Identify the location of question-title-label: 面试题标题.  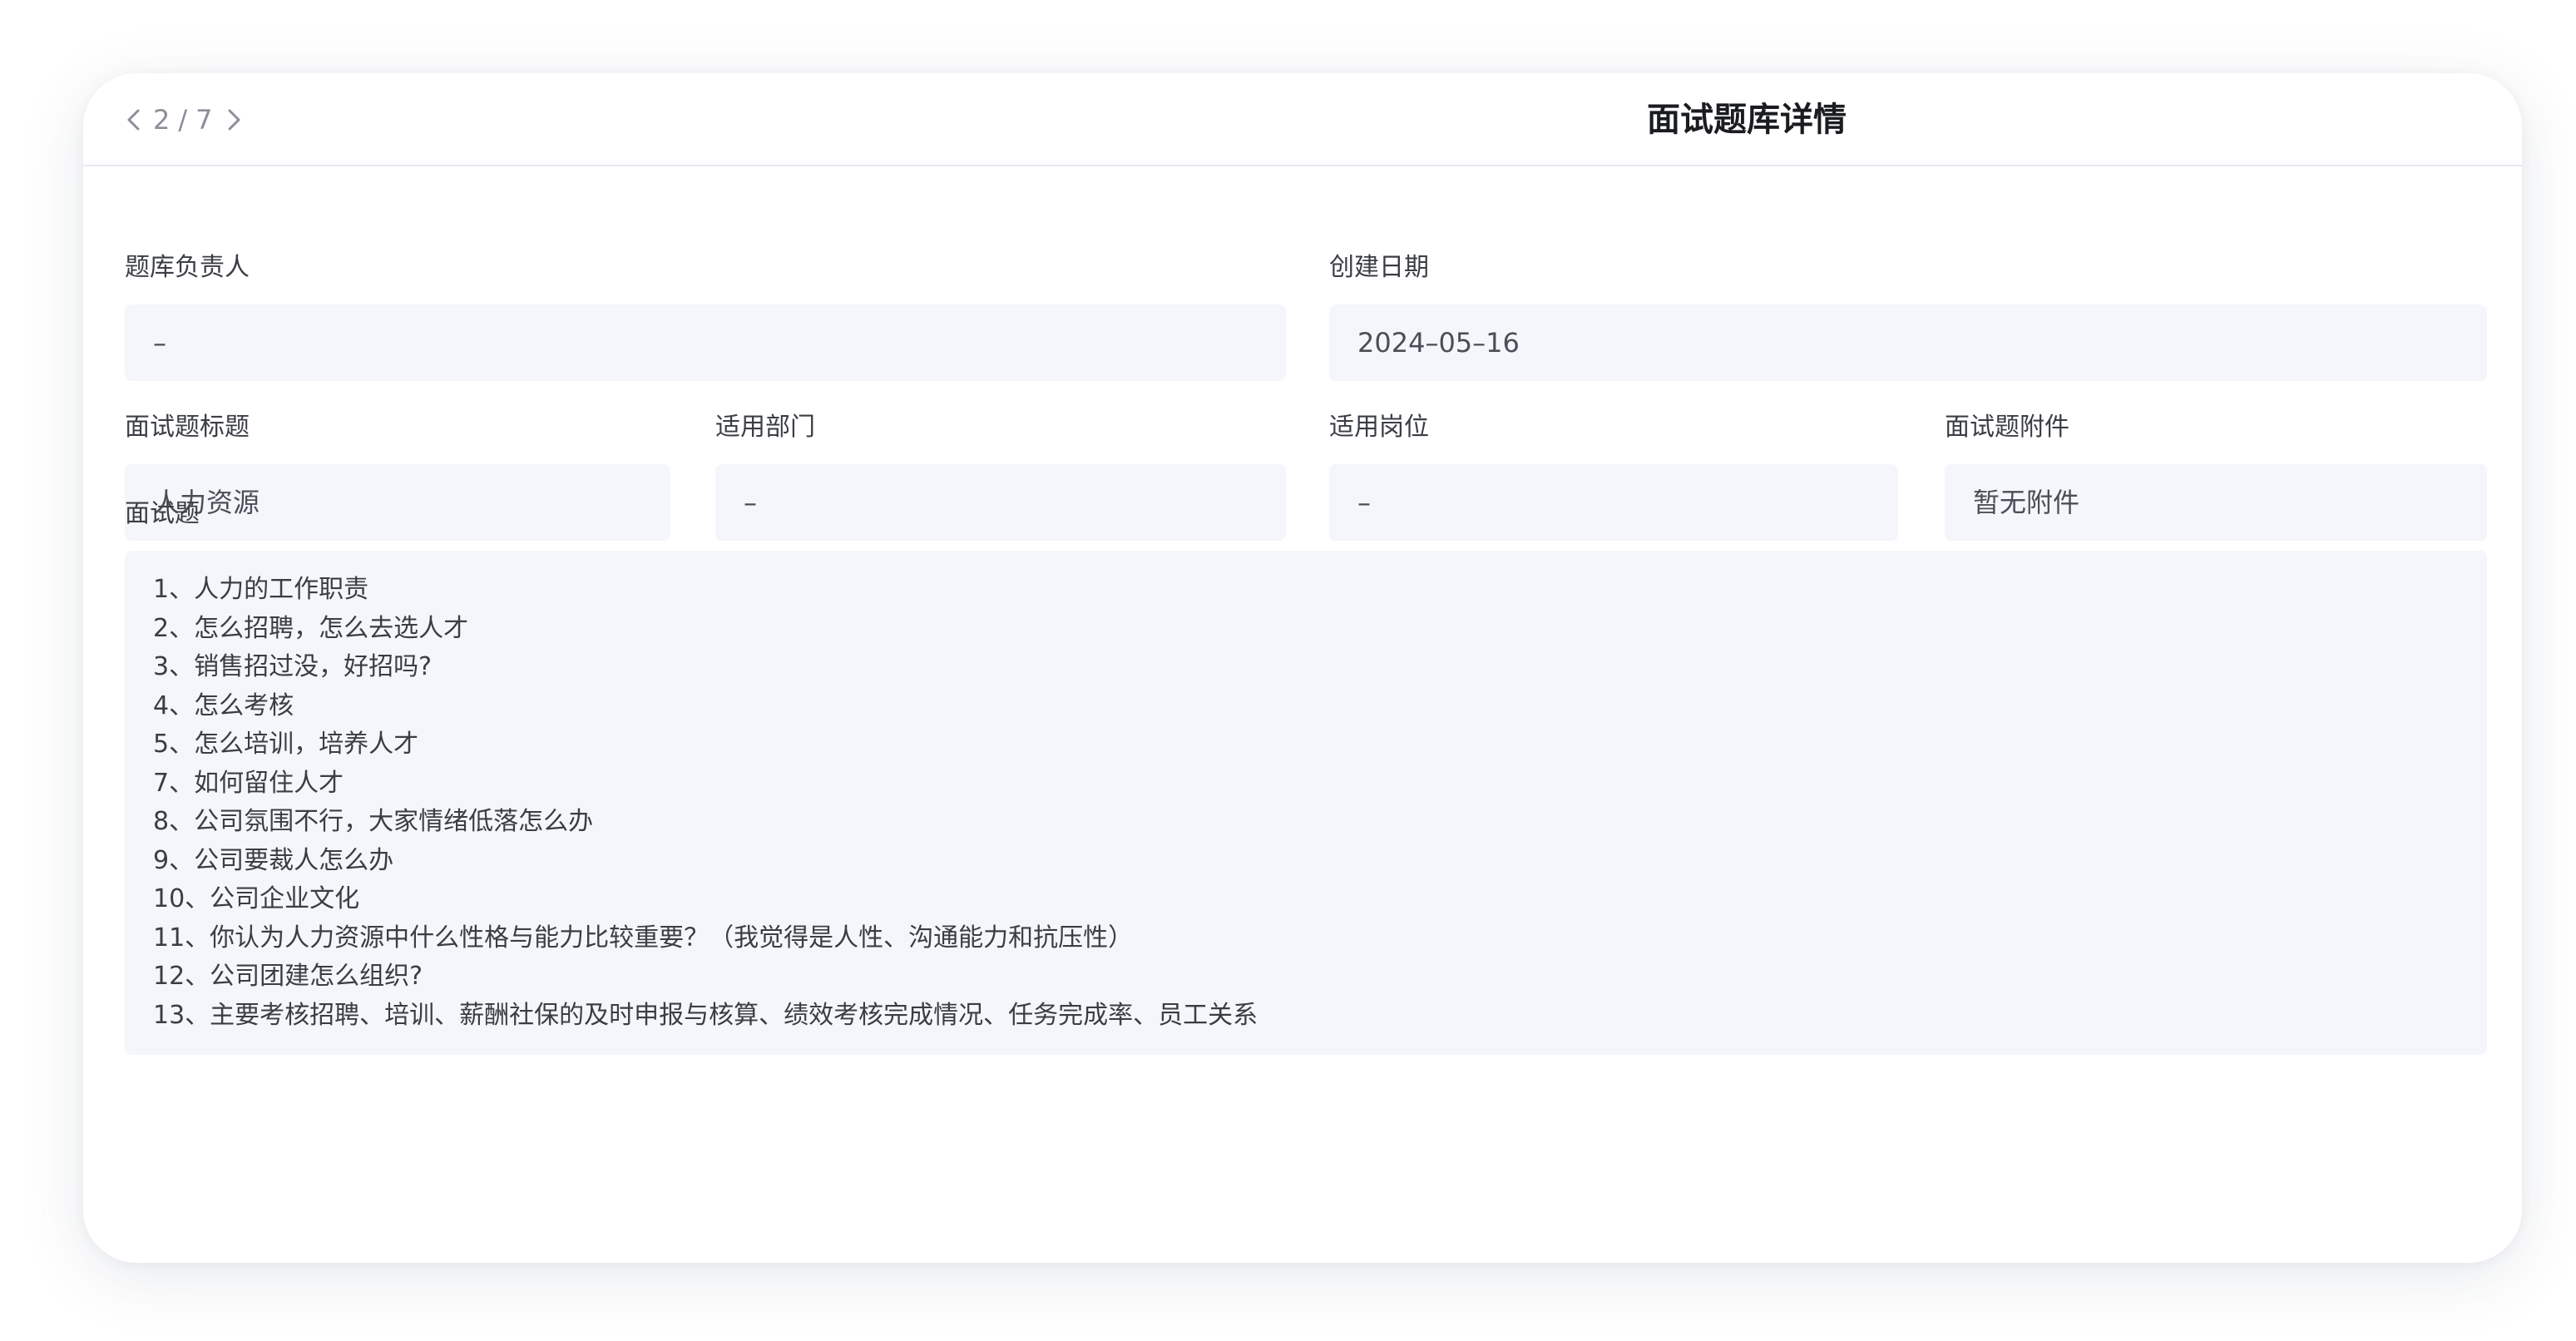
(187, 427).